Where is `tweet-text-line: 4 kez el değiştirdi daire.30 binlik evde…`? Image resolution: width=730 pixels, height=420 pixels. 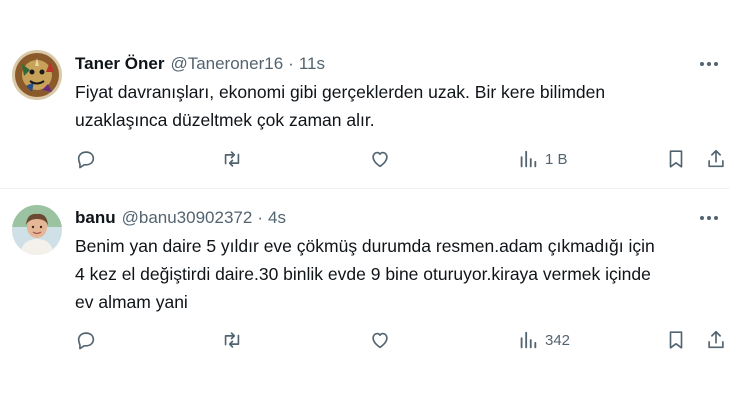 tweet-text-line: 4 kez el değiştirdi daire.30 binlik evde… is located at coordinates (363, 274).